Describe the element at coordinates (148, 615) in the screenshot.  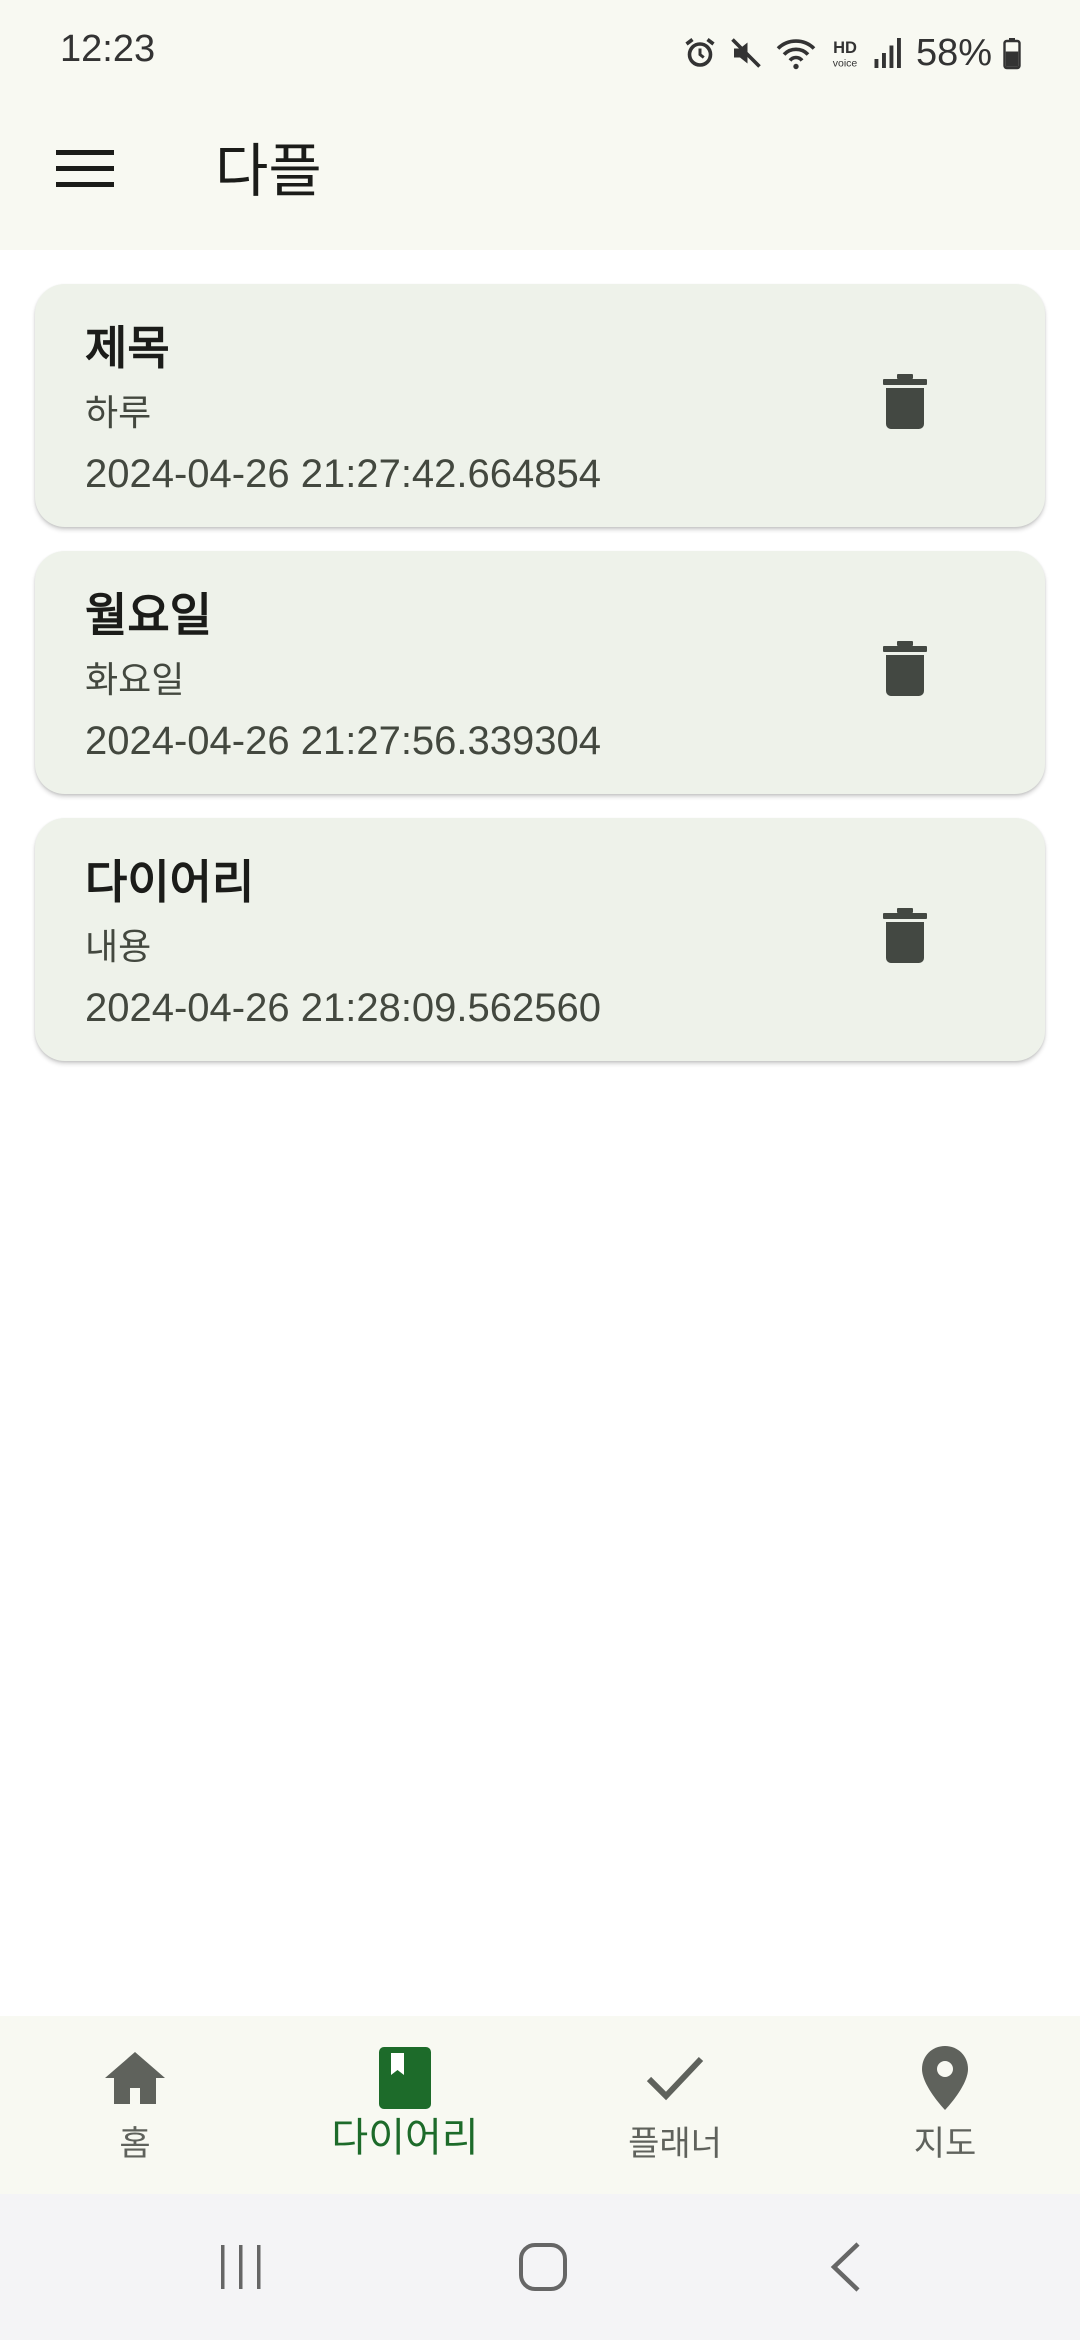
I see `diary-card-title: 월요일` at that location.